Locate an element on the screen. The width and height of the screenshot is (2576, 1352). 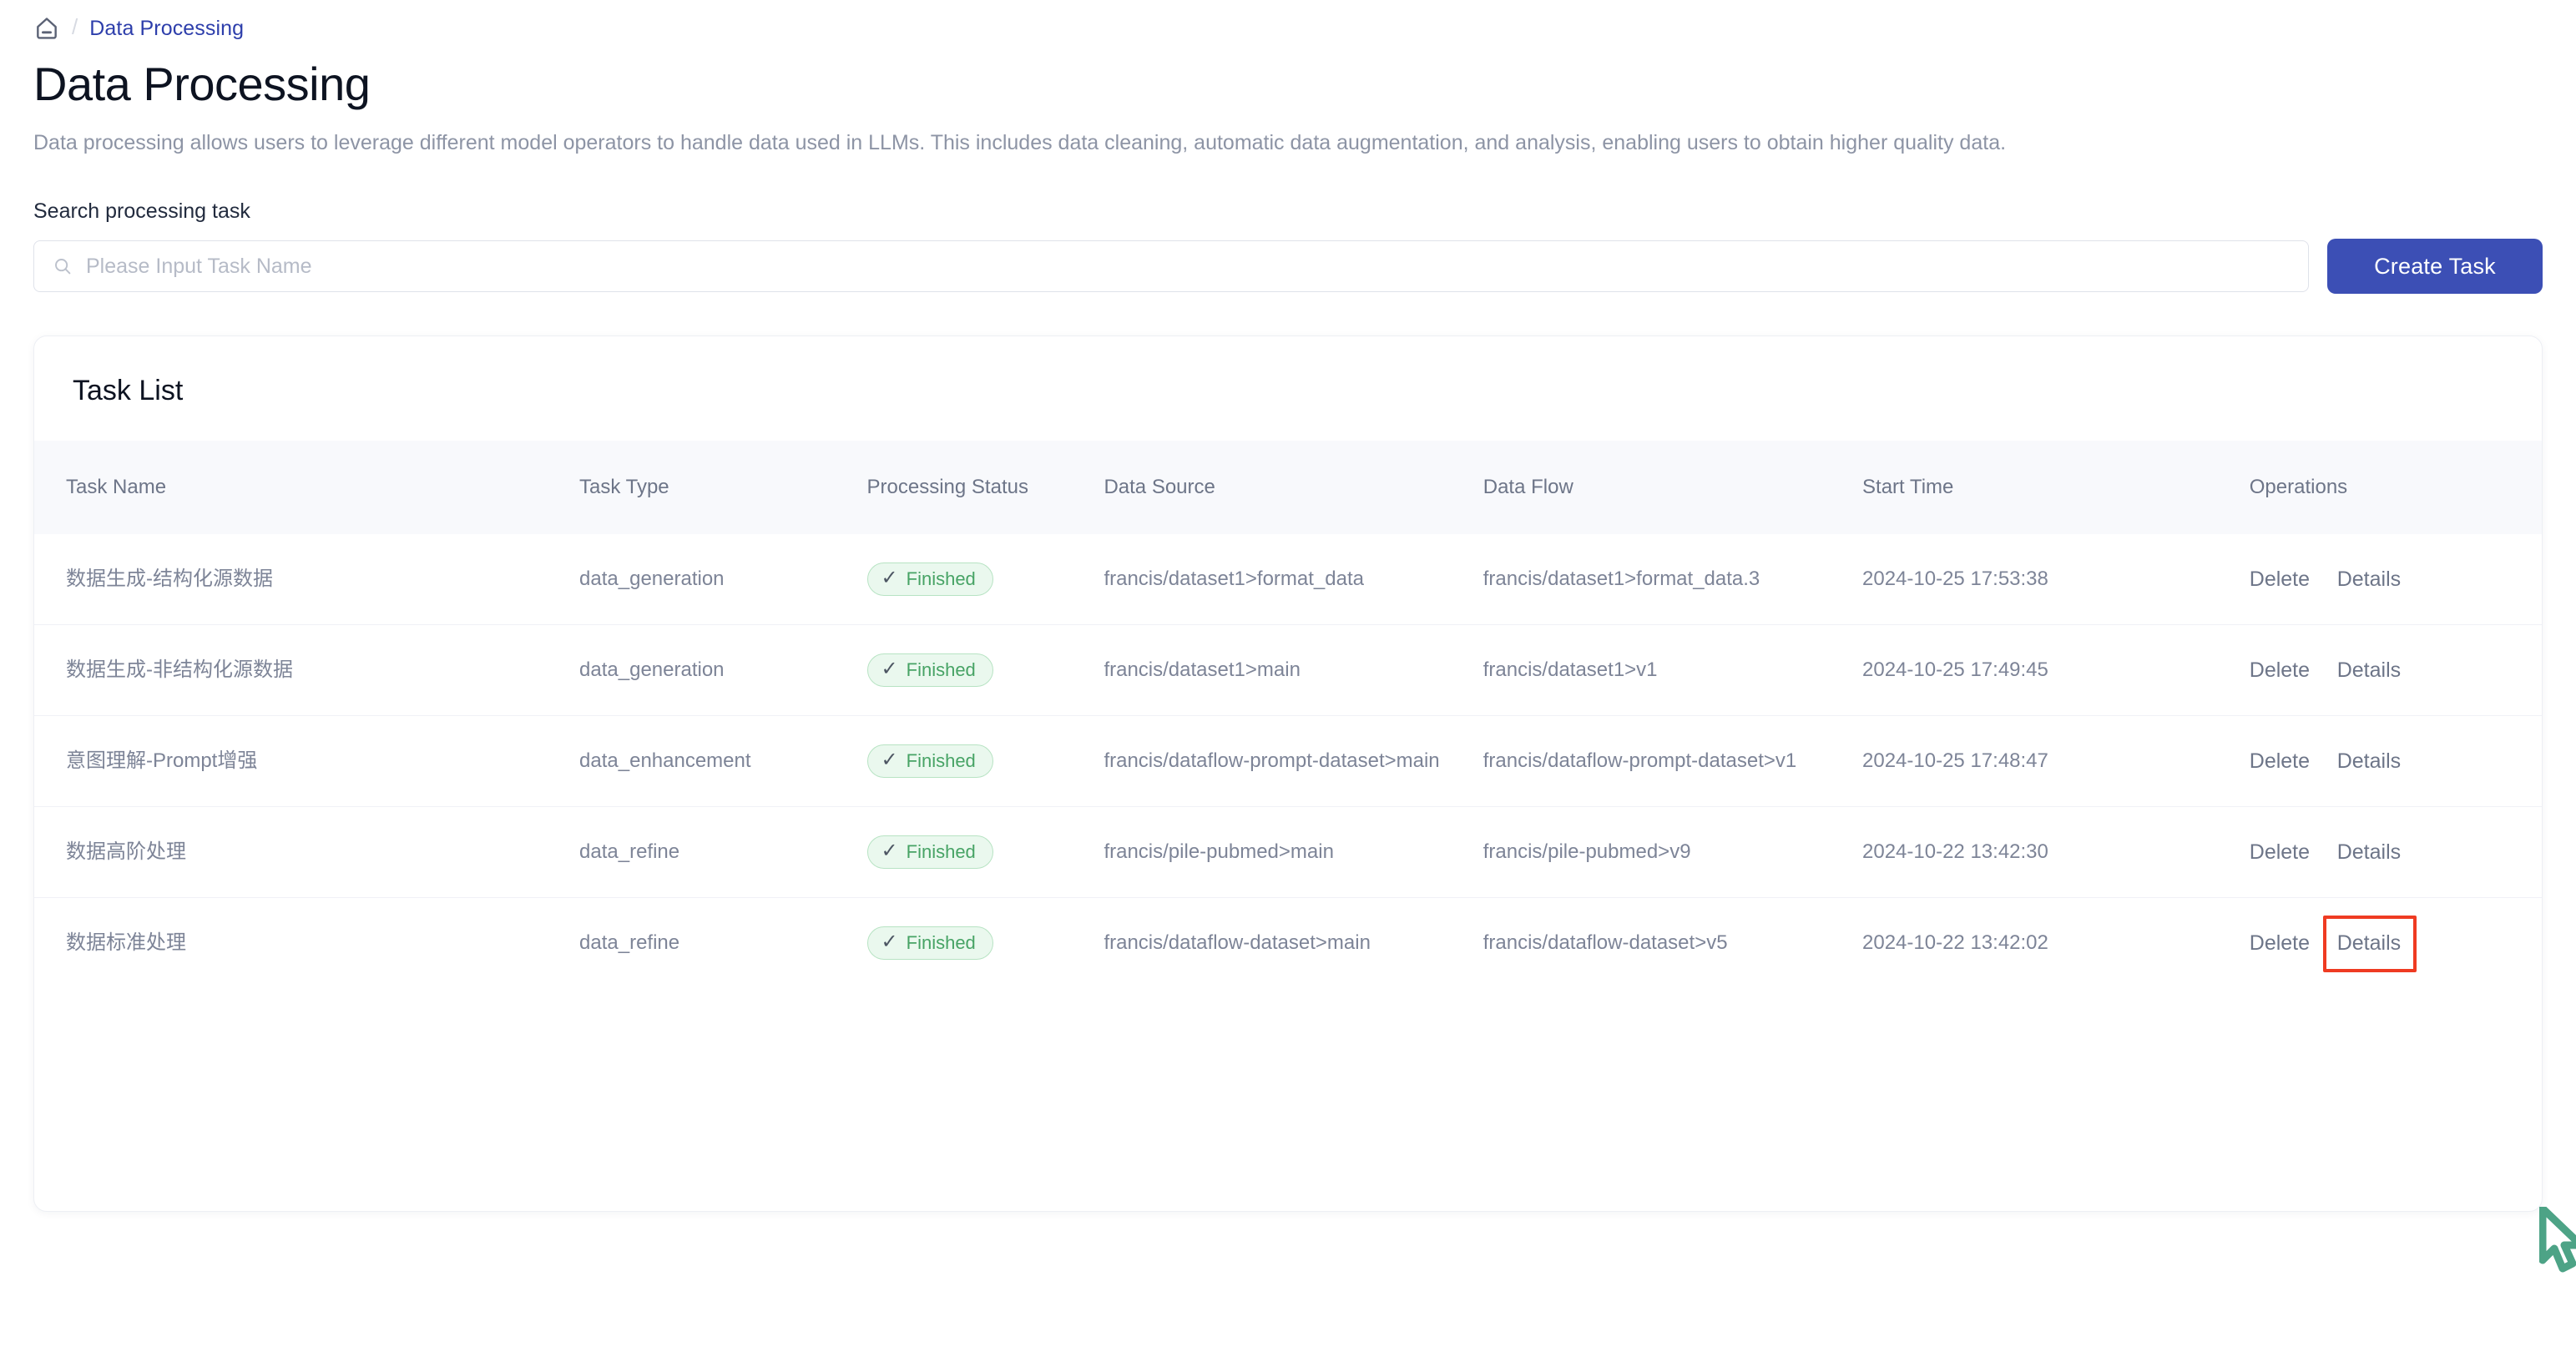
mouse-cursor-icon is located at coordinates (2557, 1240).